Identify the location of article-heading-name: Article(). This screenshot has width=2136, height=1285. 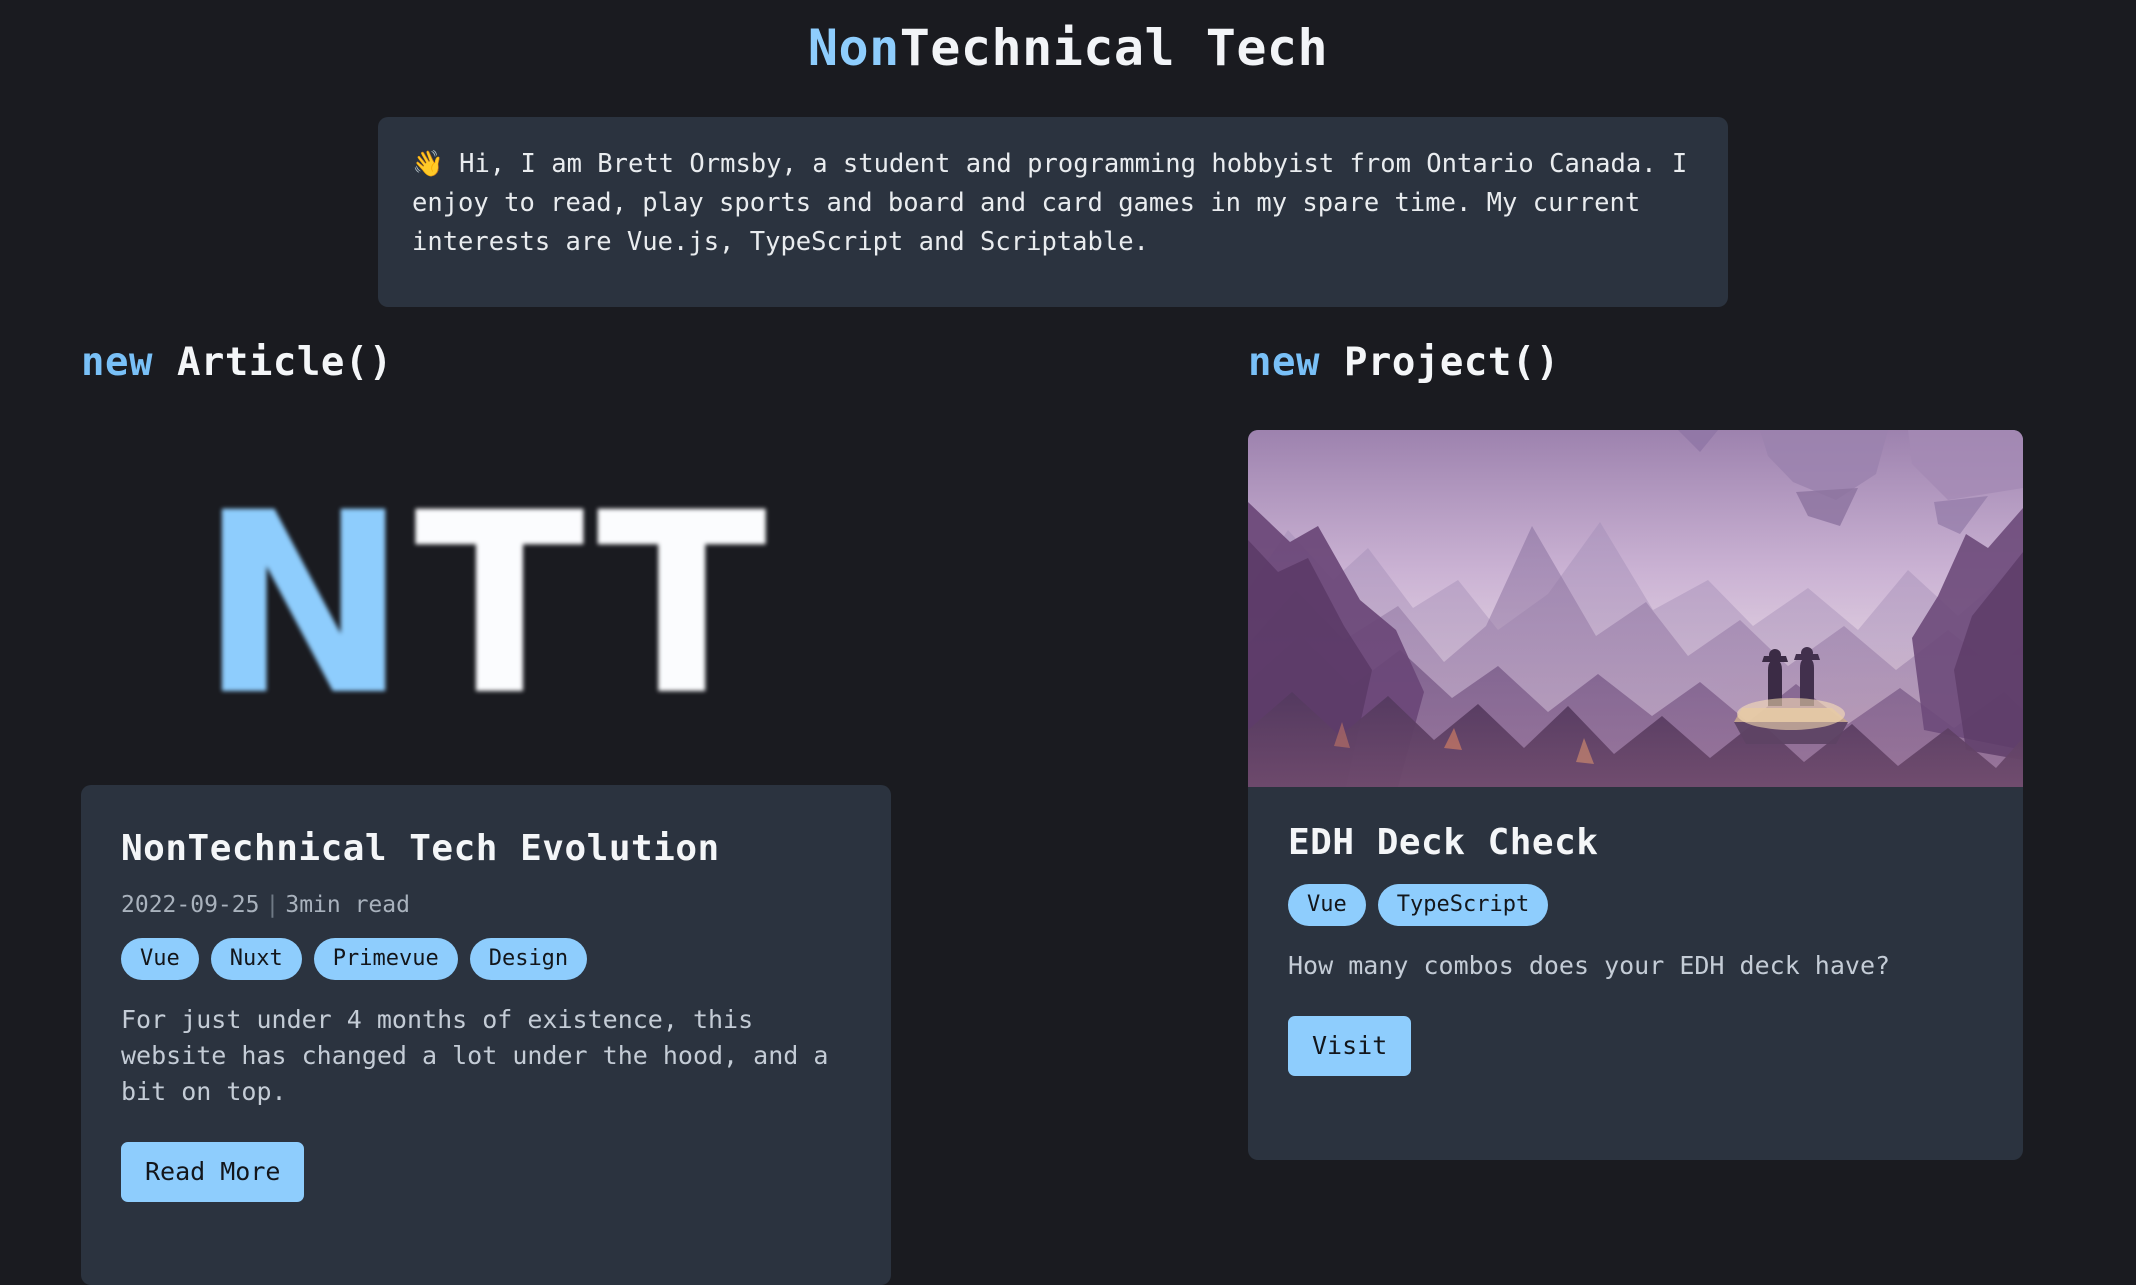
(284, 362).